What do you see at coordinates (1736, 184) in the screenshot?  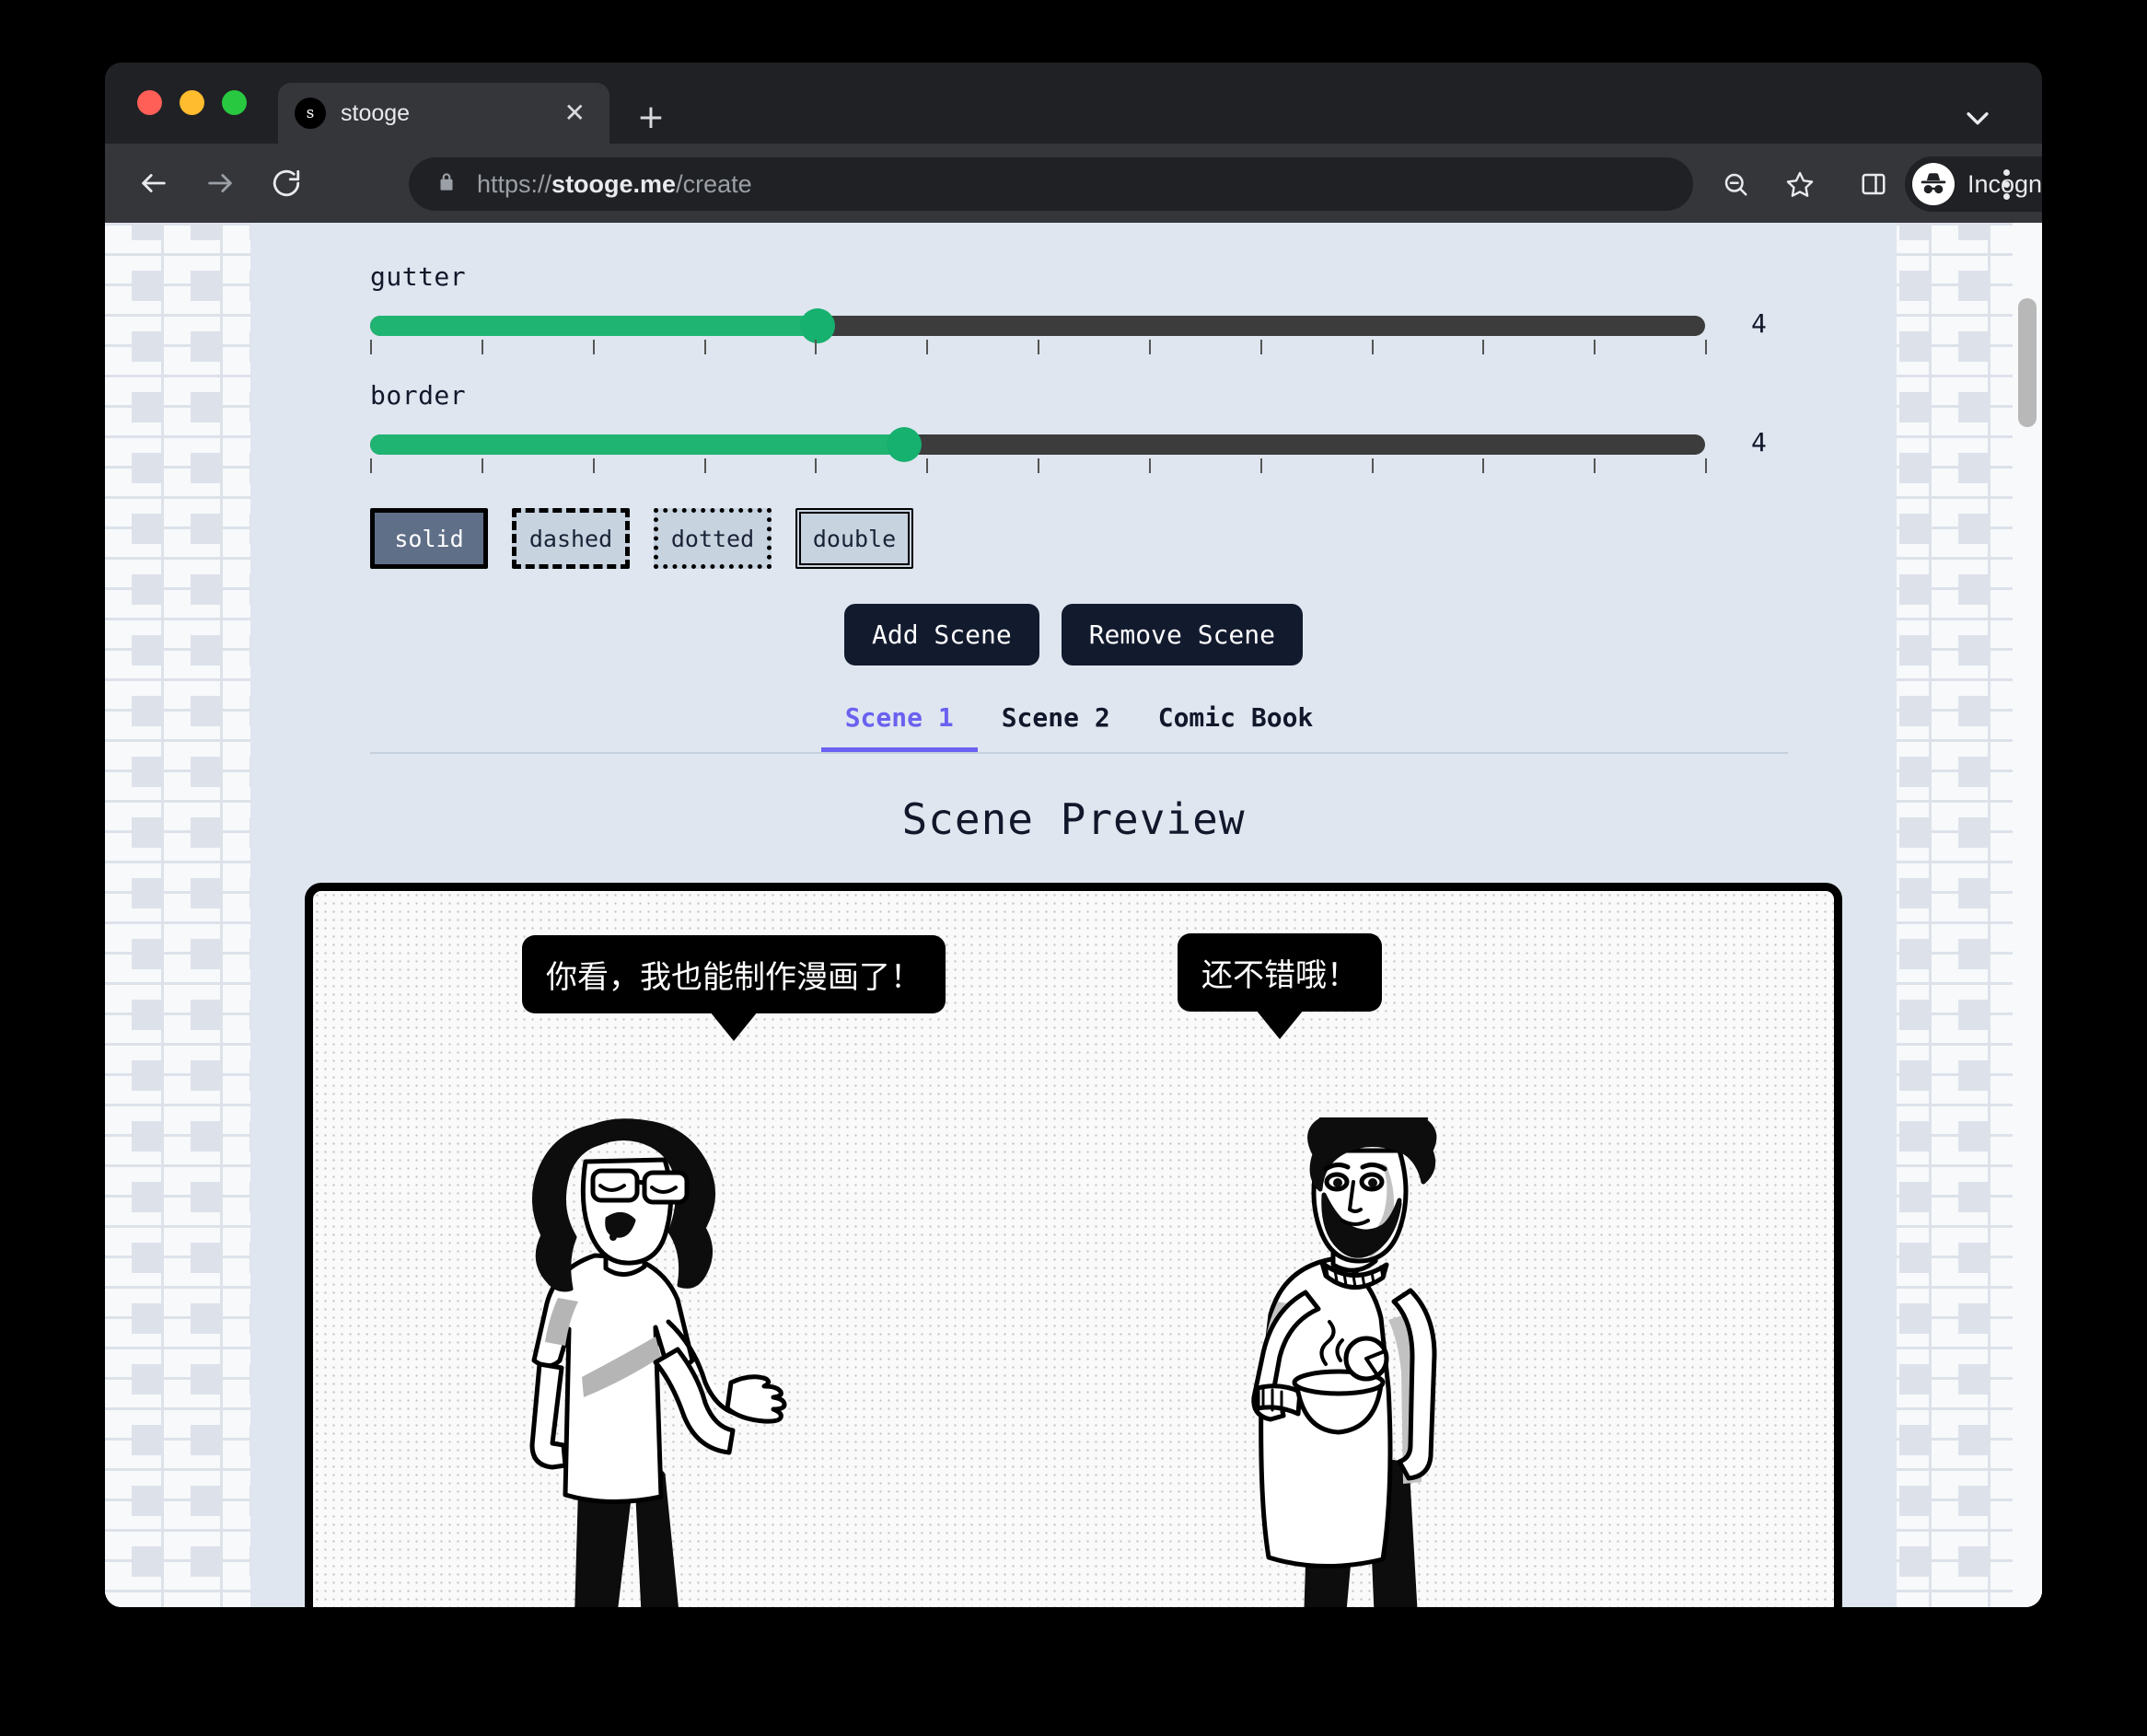 I see `zoom-out-icon` at bounding box center [1736, 184].